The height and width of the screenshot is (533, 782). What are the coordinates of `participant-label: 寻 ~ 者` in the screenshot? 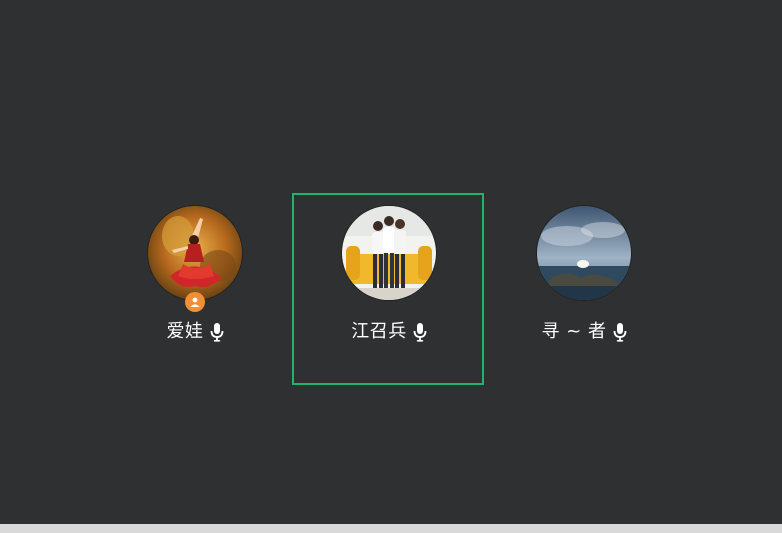 It's located at (584, 332).